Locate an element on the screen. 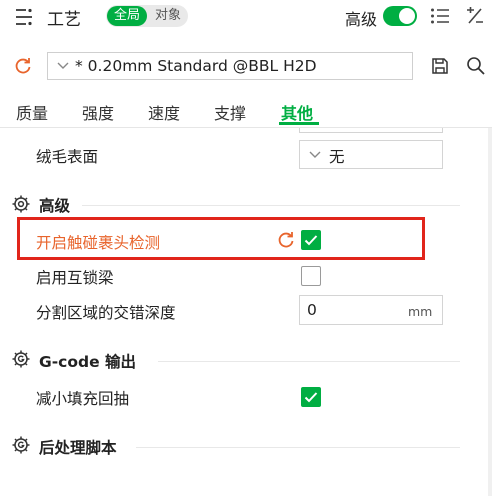 Image resolution: width=492 pixels, height=496 pixels. tab-strength: 强度 is located at coordinates (98, 112).